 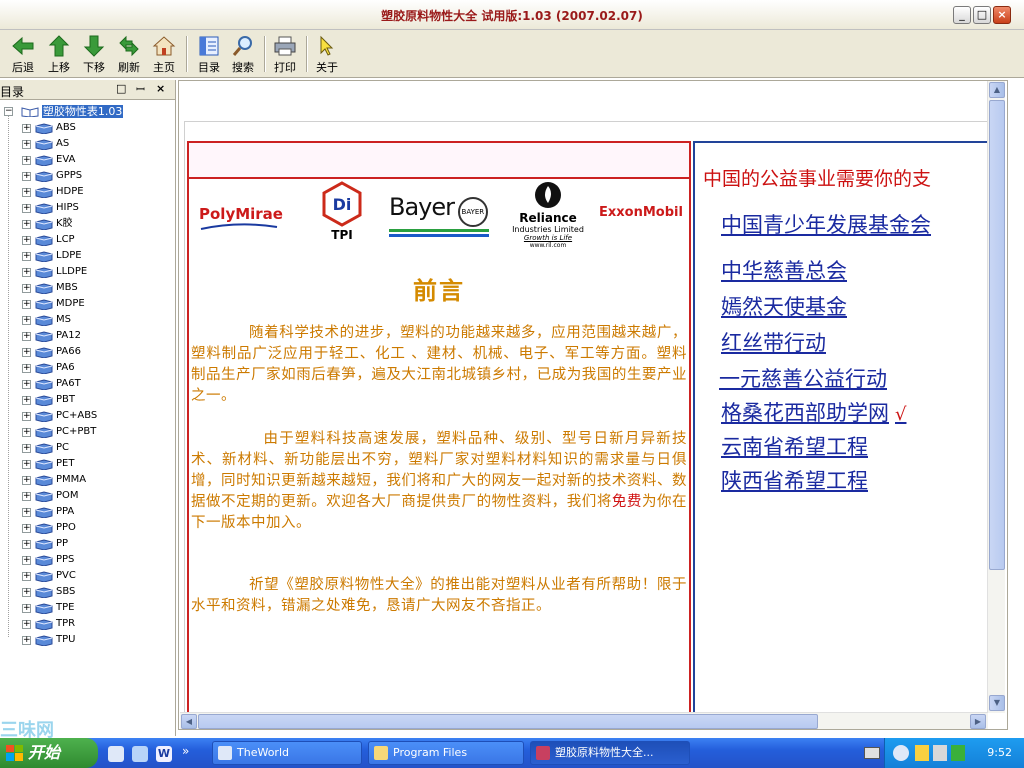 I want to click on tree-item: + ABS, so click(x=49, y=129).